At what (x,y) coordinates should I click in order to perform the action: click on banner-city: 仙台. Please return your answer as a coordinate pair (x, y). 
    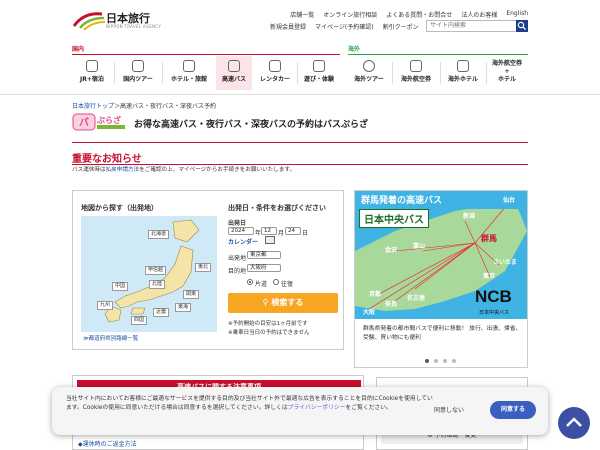
    Looking at the image, I should click on (509, 200).